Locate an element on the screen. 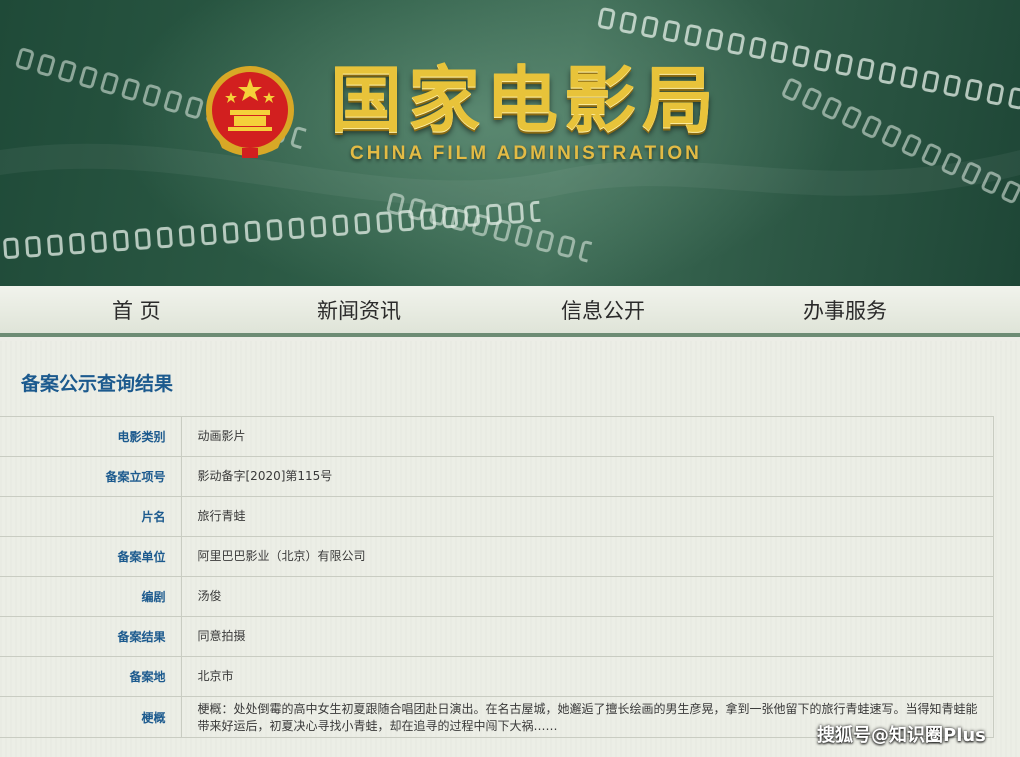 This screenshot has width=1020, height=757. table-row: 备案地 北京市 is located at coordinates (497, 676).